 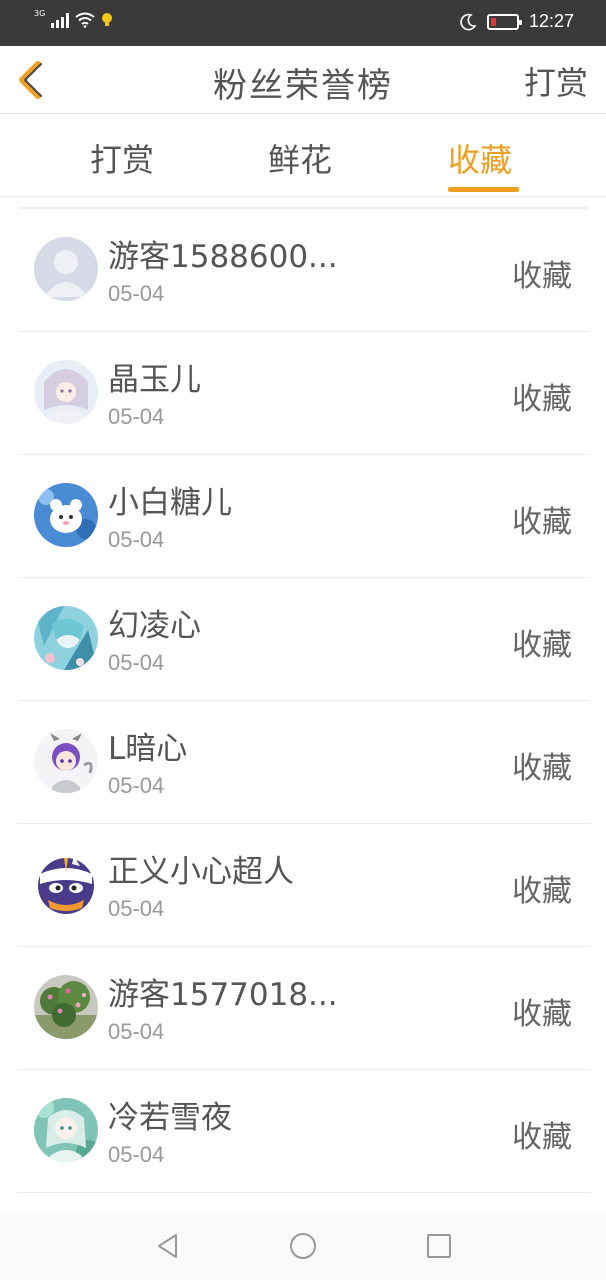 What do you see at coordinates (304, 1131) in the screenshot?
I see `list-item: 冷若雪夜 05-04 收藏` at bounding box center [304, 1131].